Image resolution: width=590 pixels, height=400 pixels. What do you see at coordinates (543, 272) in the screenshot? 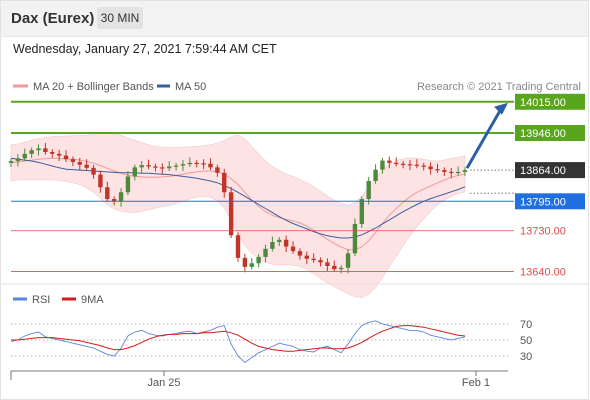
I see `level-label-support: 13640.00` at bounding box center [543, 272].